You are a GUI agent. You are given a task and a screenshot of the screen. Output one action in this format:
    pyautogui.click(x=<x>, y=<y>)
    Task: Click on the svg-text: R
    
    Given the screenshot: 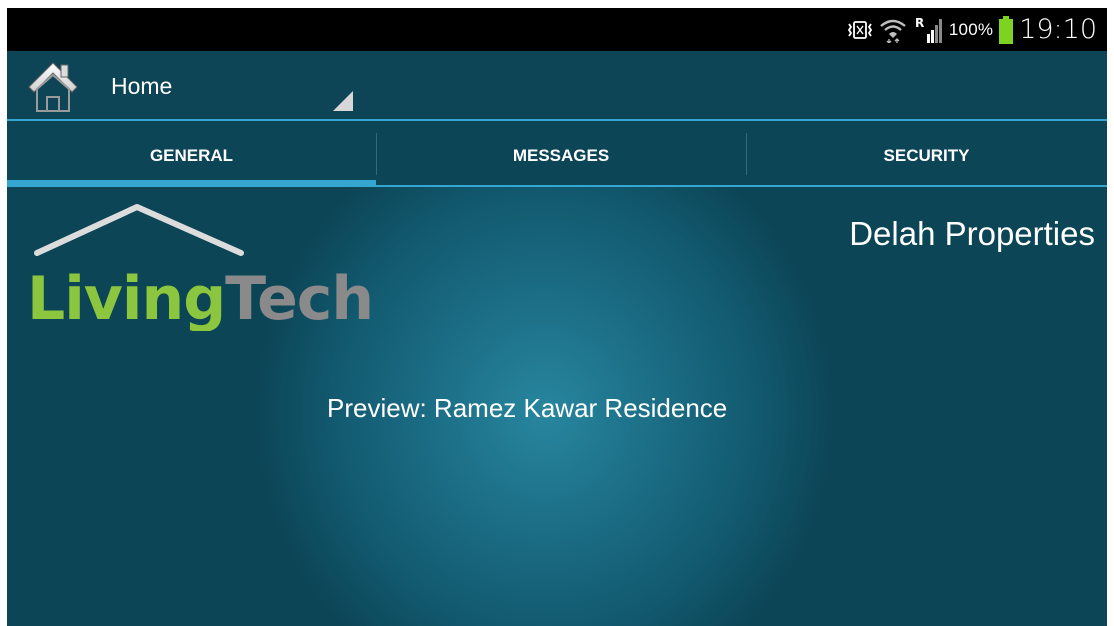 What is the action you would take?
    pyautogui.click(x=919, y=23)
    